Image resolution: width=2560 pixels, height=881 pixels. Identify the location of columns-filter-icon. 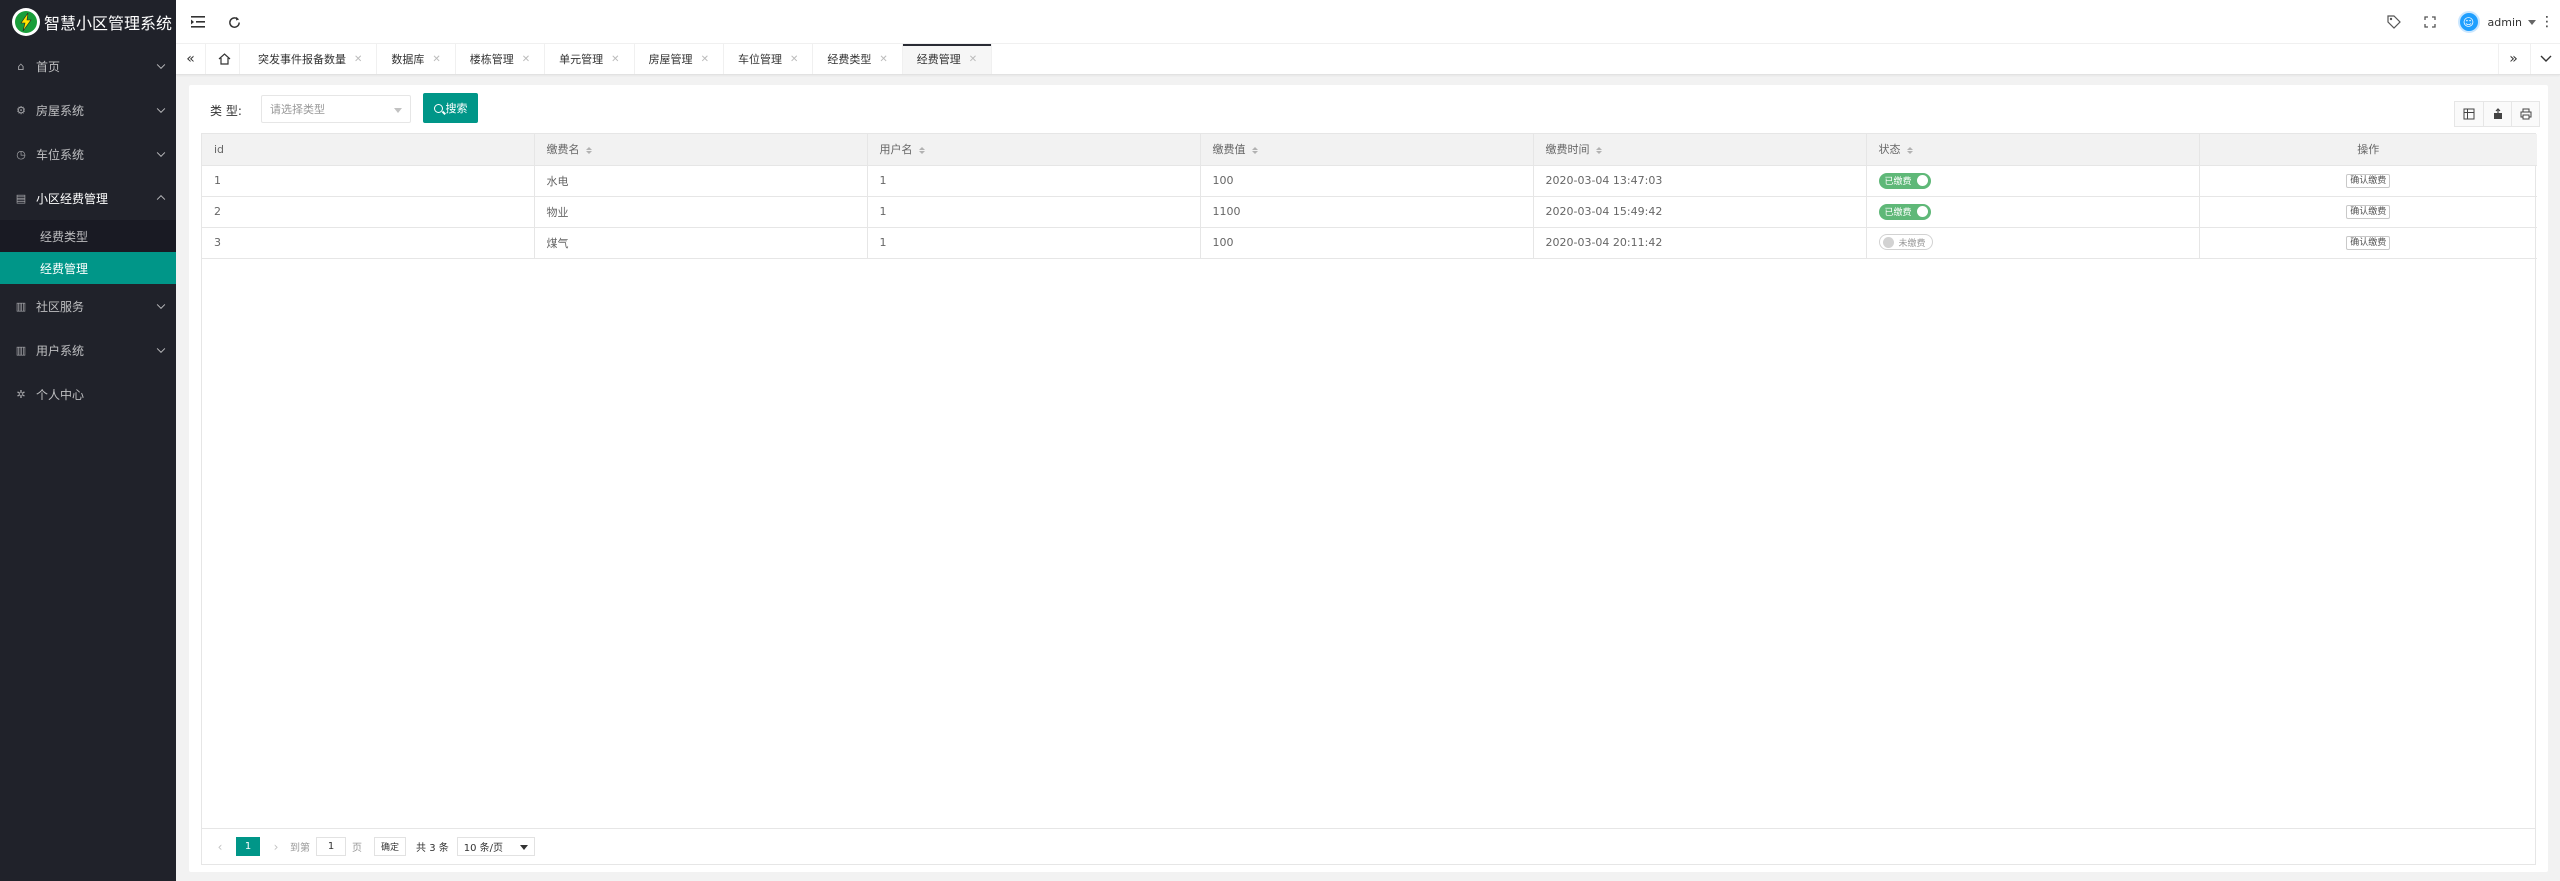
(2469, 114).